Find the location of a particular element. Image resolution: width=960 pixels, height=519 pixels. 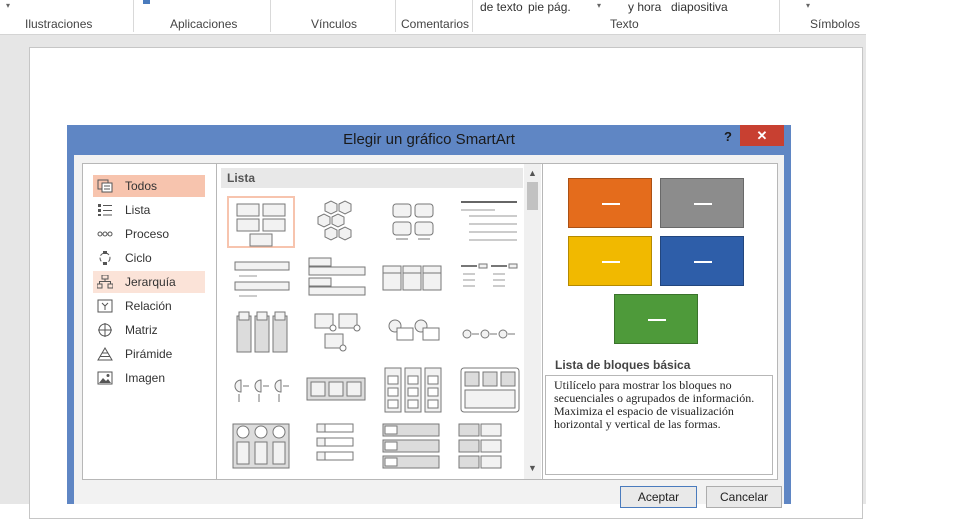

matrix-icon is located at coordinates (105, 330).